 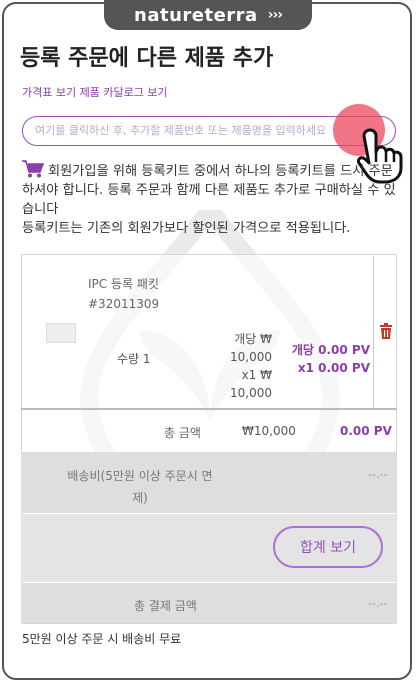 I want to click on shipping-label: 배송비(5만원 이상 주문시 면 제), so click(x=140, y=487).